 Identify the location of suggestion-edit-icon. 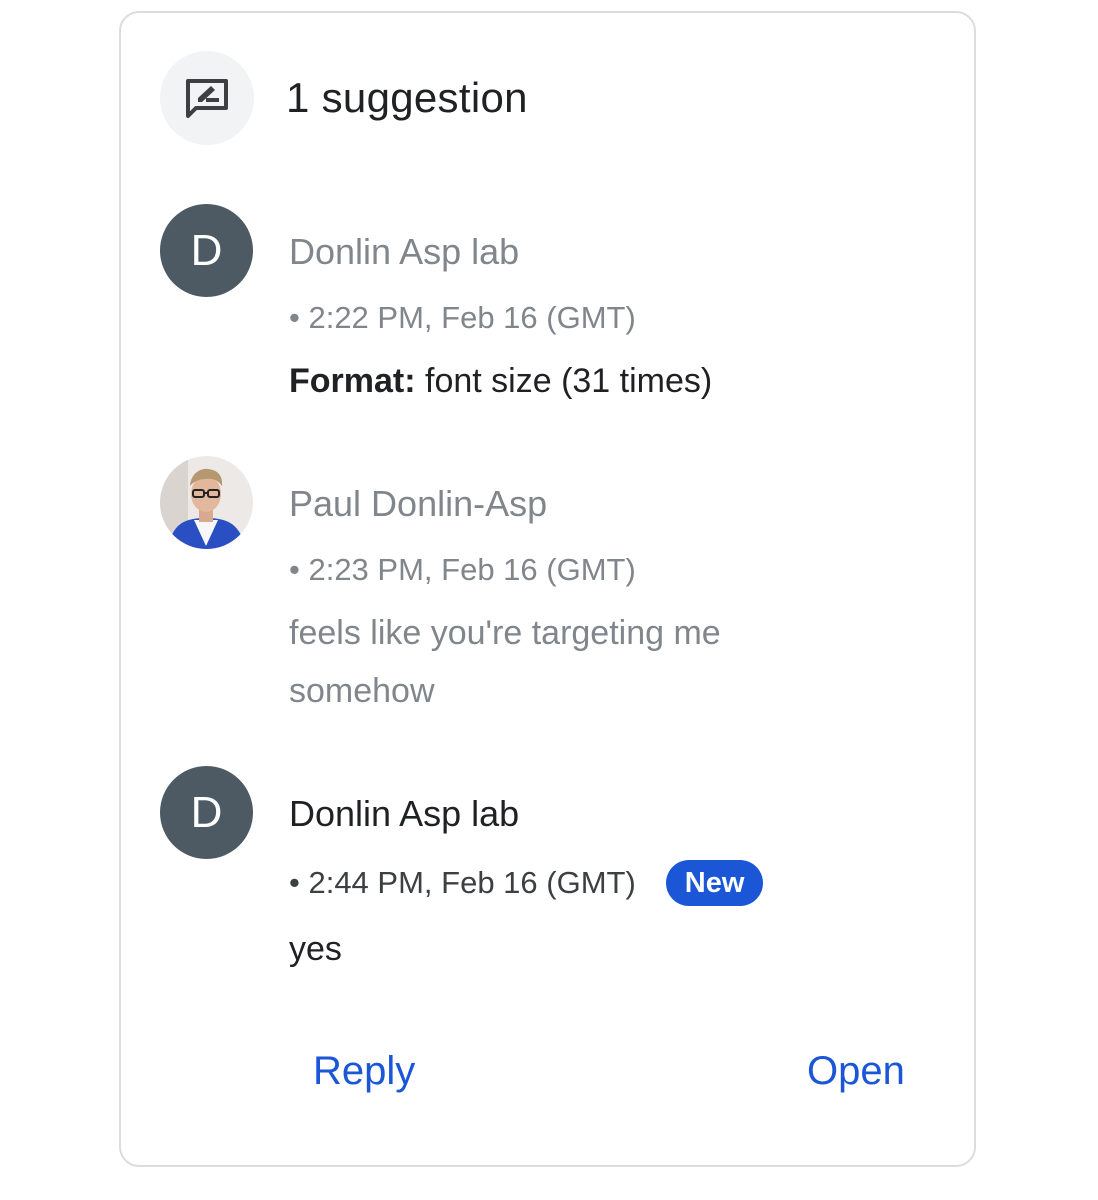
(207, 98).